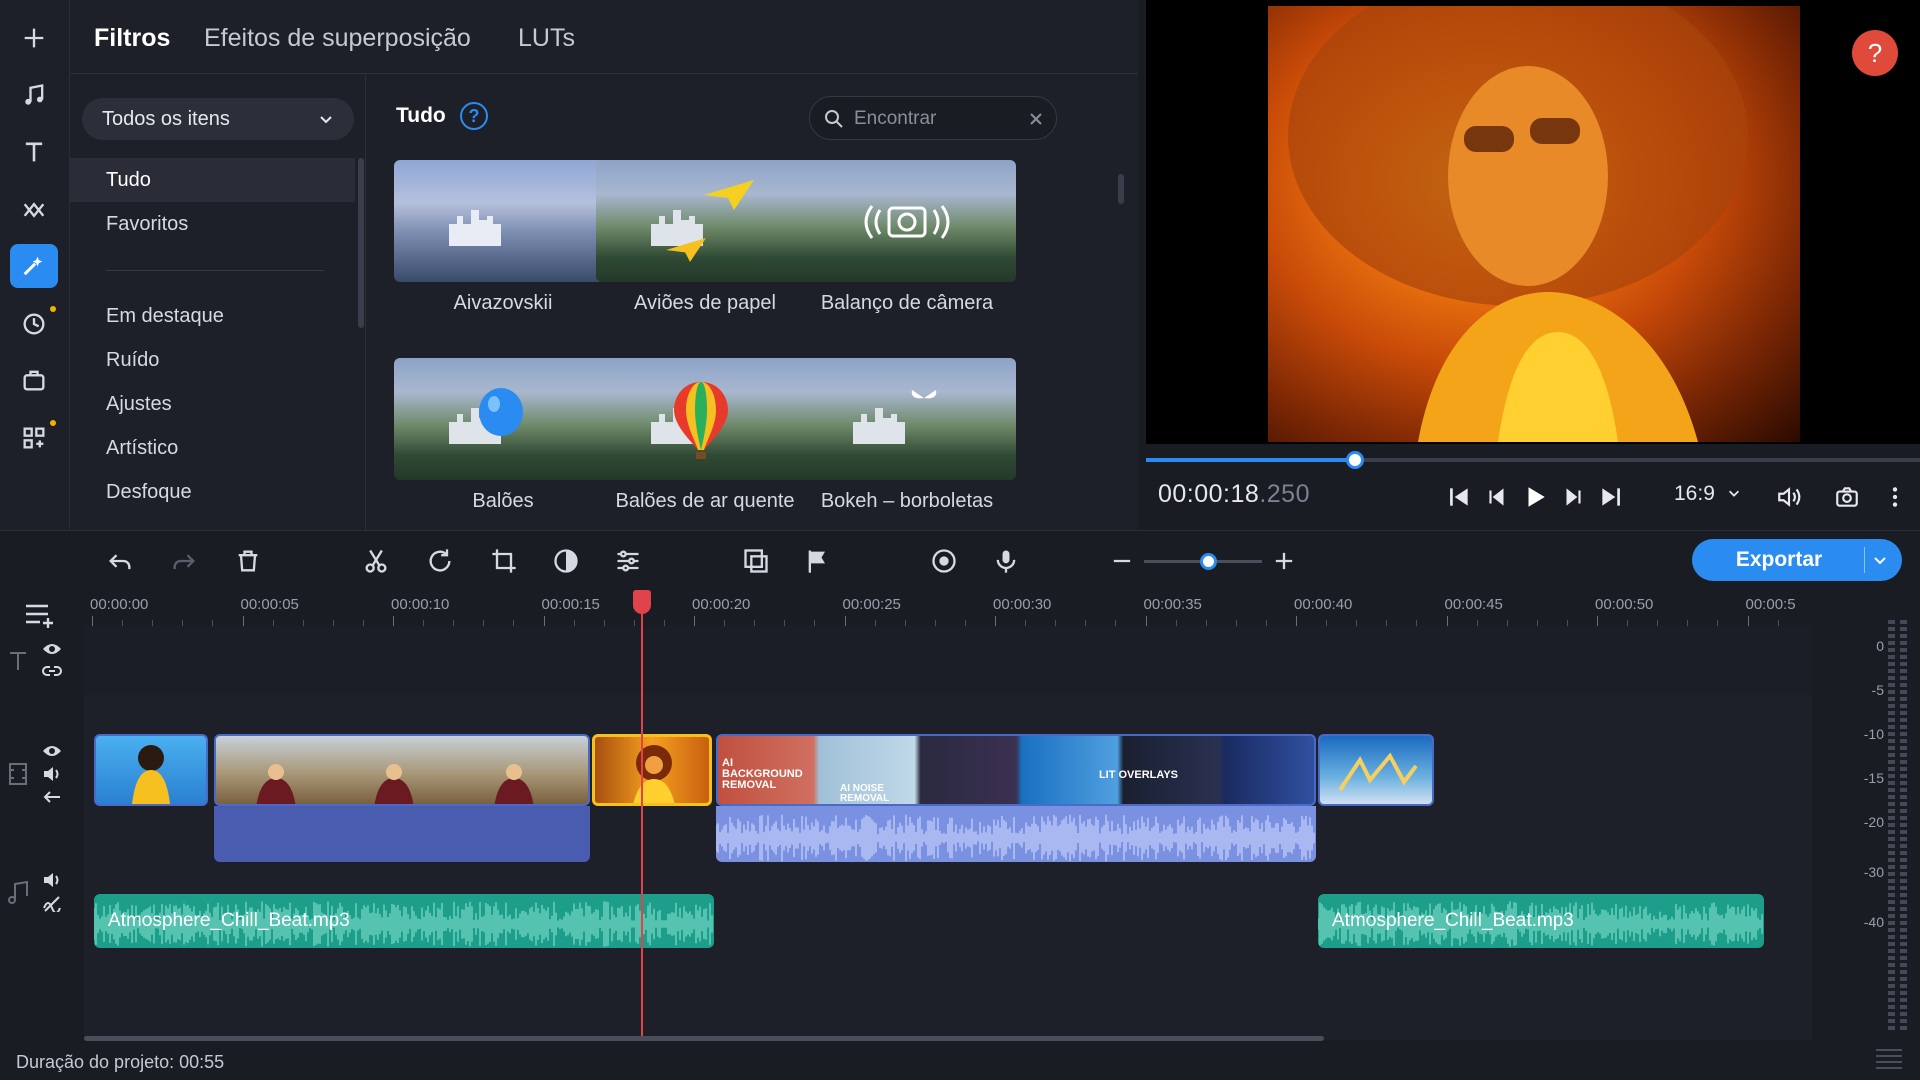 The height and width of the screenshot is (1080, 1920). I want to click on category-ruido: Ruído, so click(212, 360).